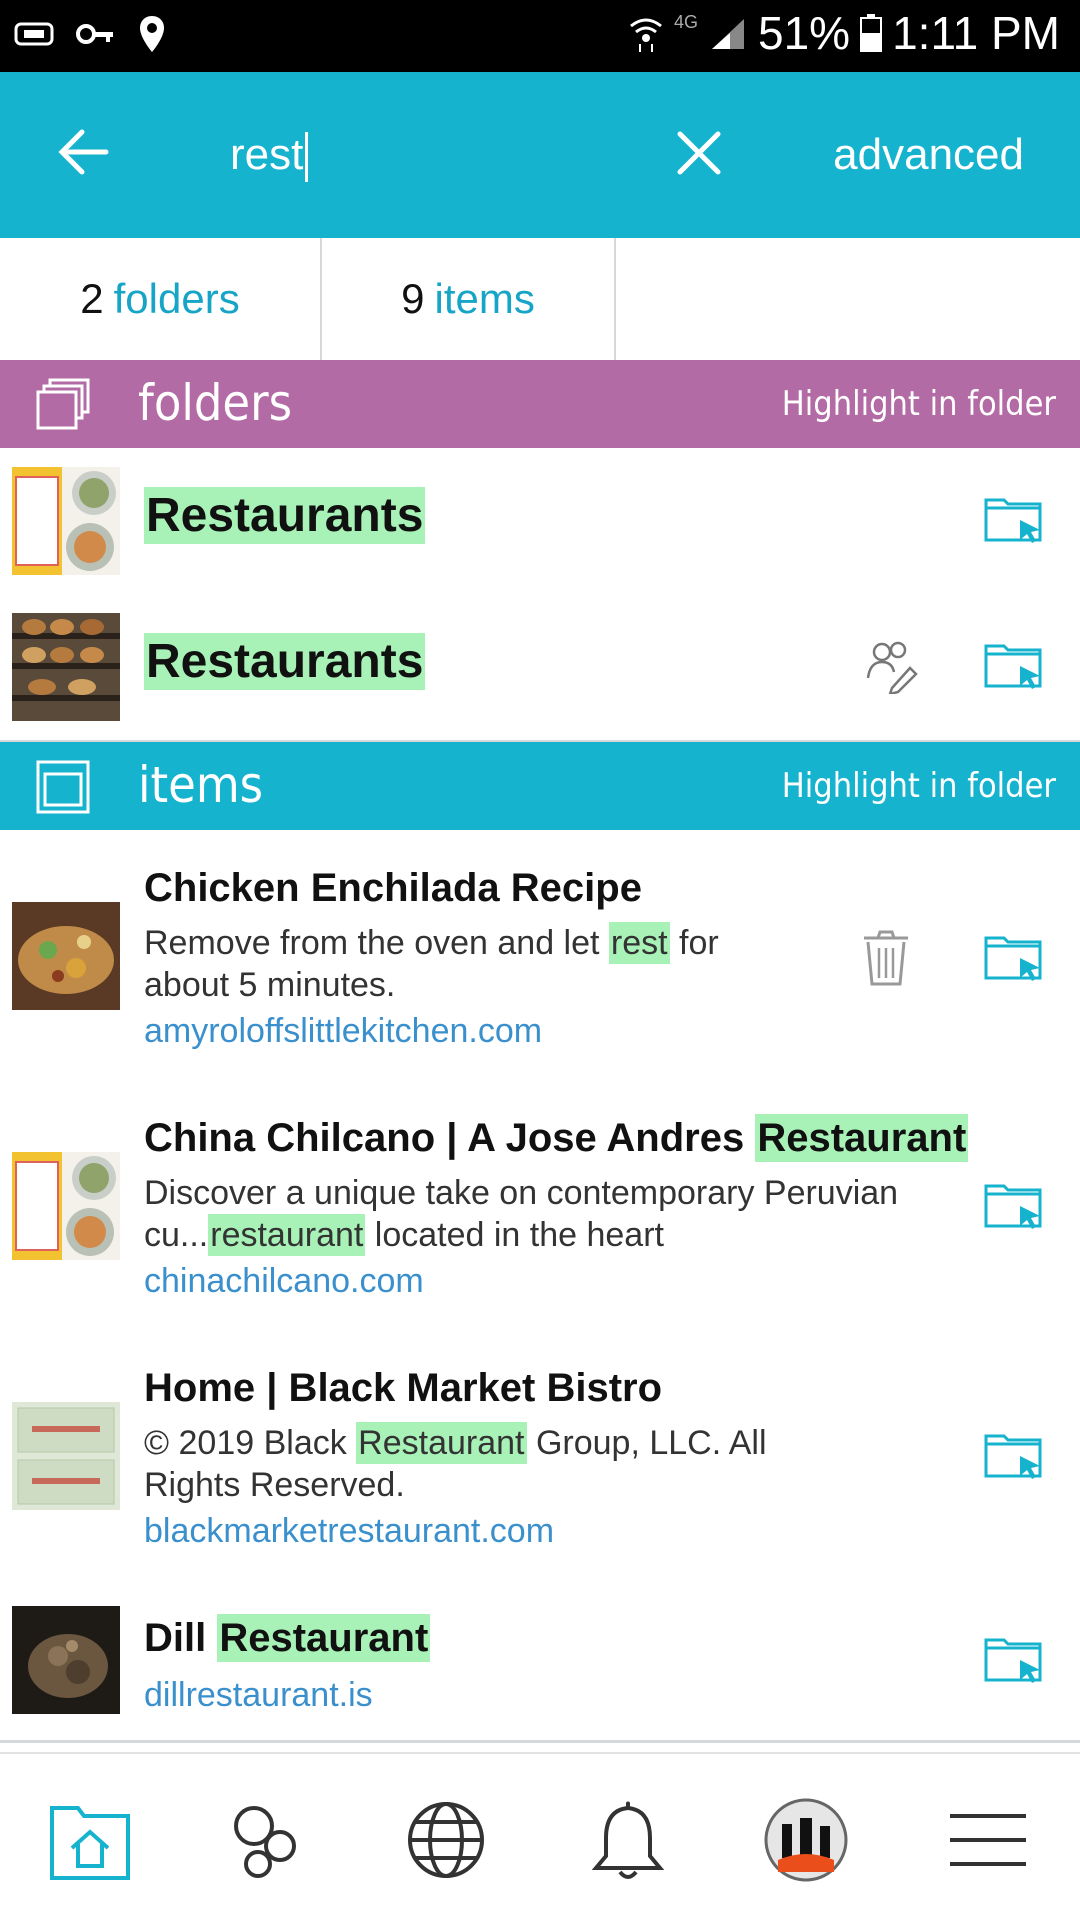  Describe the element at coordinates (628, 1840) in the screenshot. I see `bell-icon` at that location.